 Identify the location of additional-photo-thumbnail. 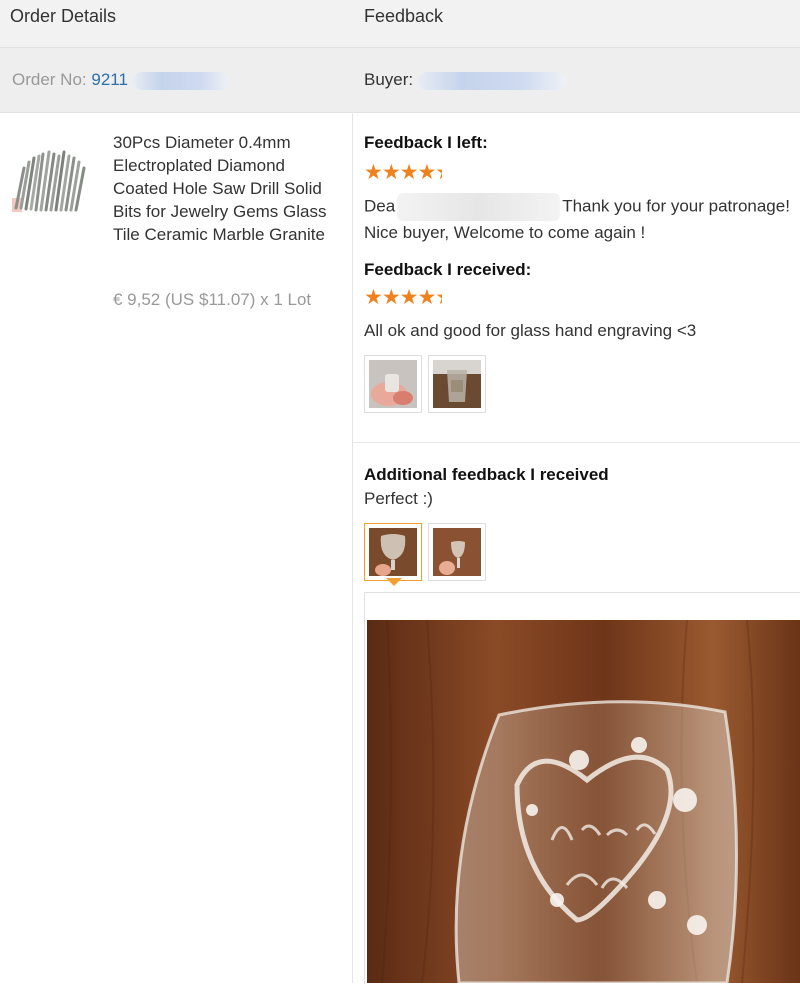
(457, 552).